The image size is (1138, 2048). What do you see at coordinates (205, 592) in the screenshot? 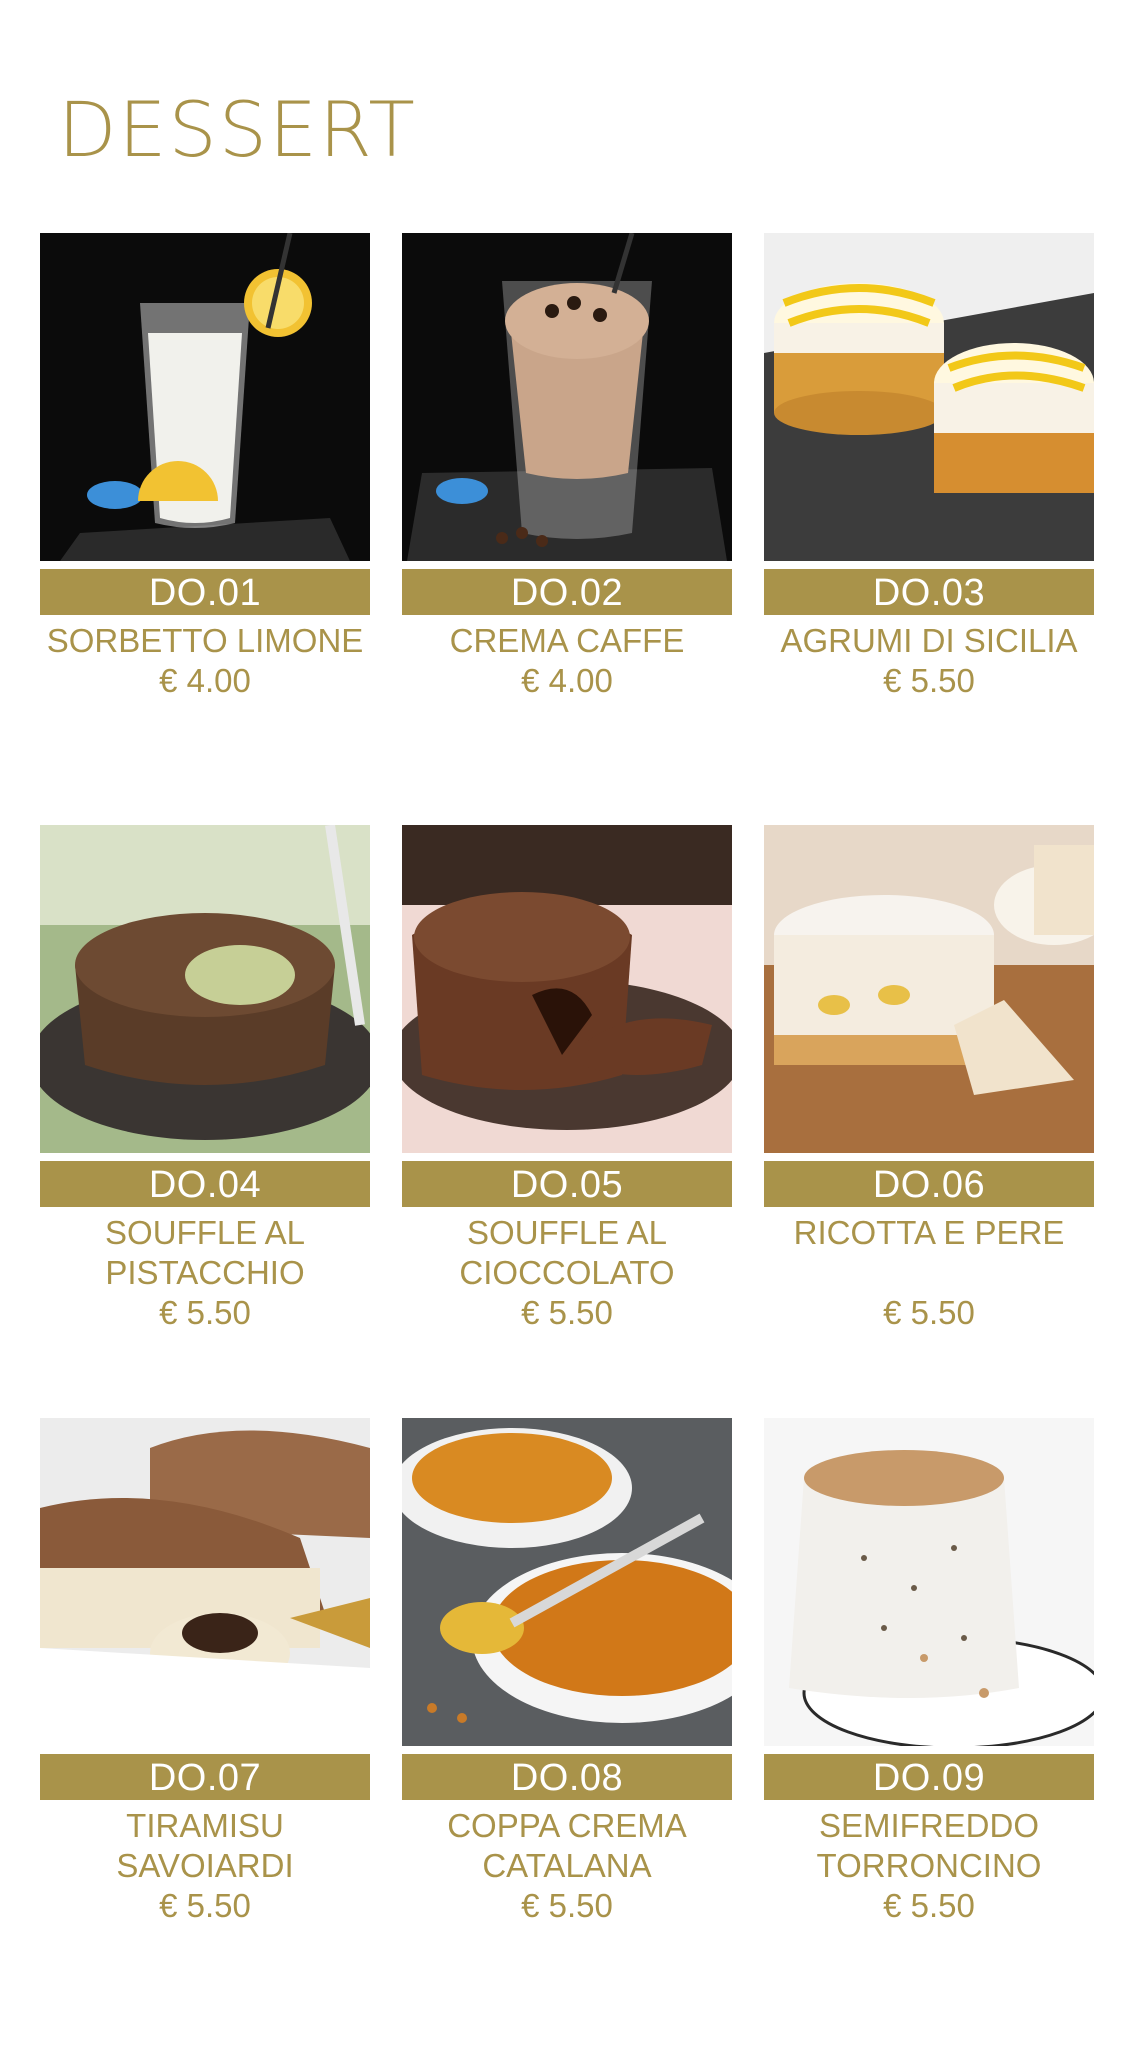
I see `item-code: DO.01` at bounding box center [205, 592].